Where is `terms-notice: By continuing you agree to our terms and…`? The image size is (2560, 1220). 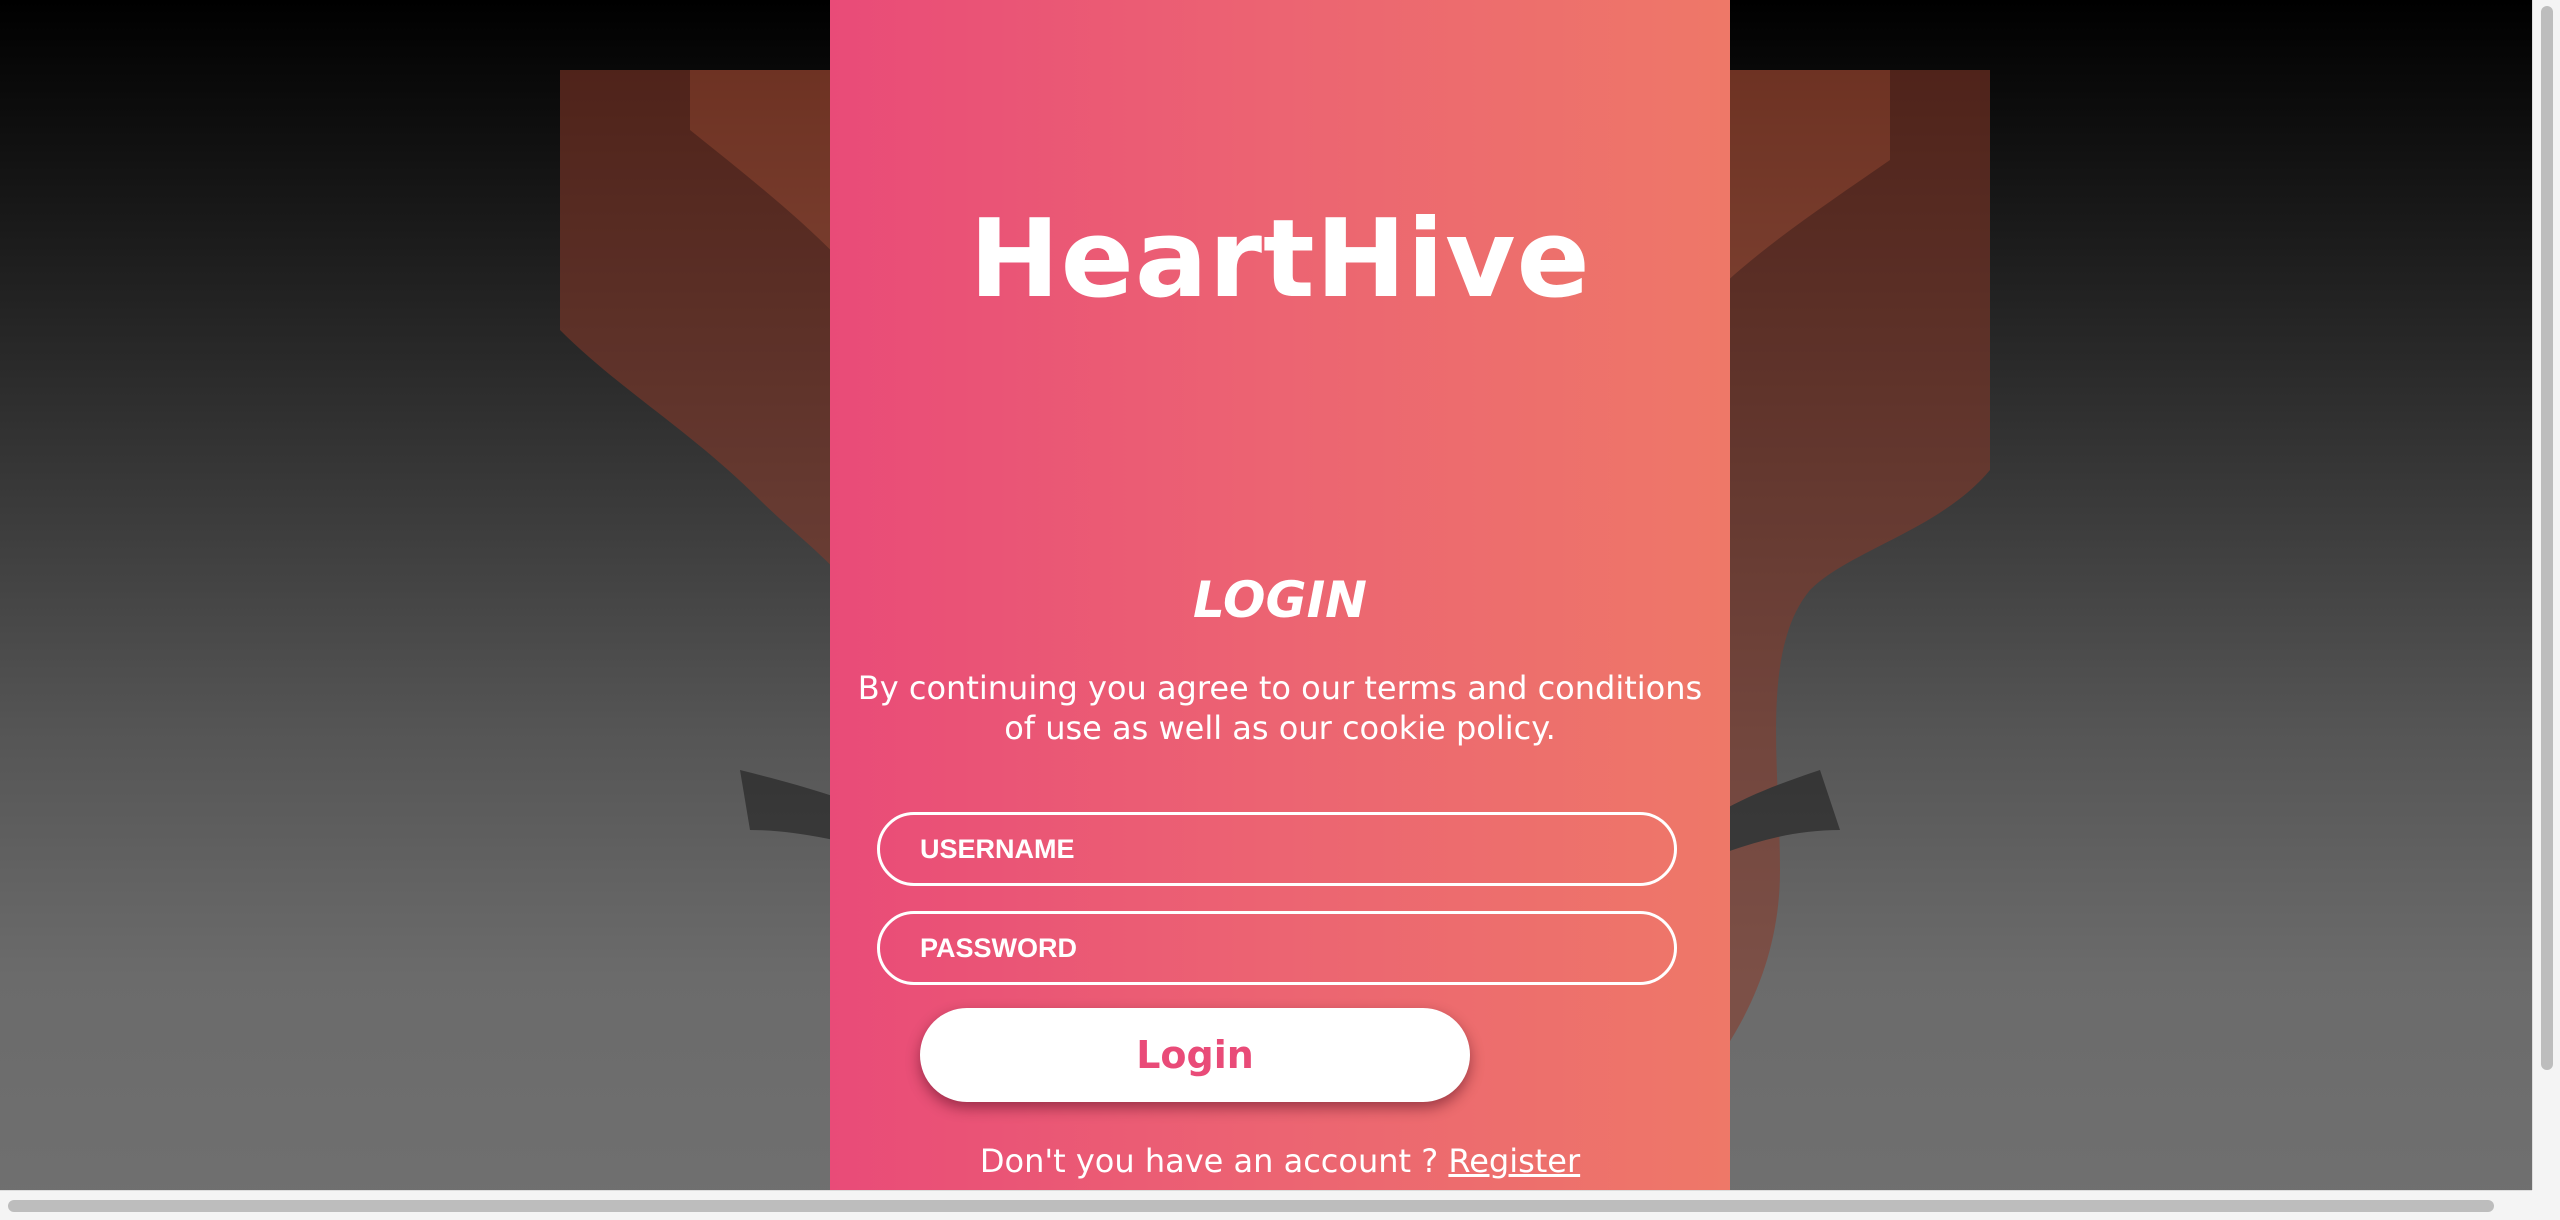 terms-notice: By continuing you agree to our terms and… is located at coordinates (1280, 708).